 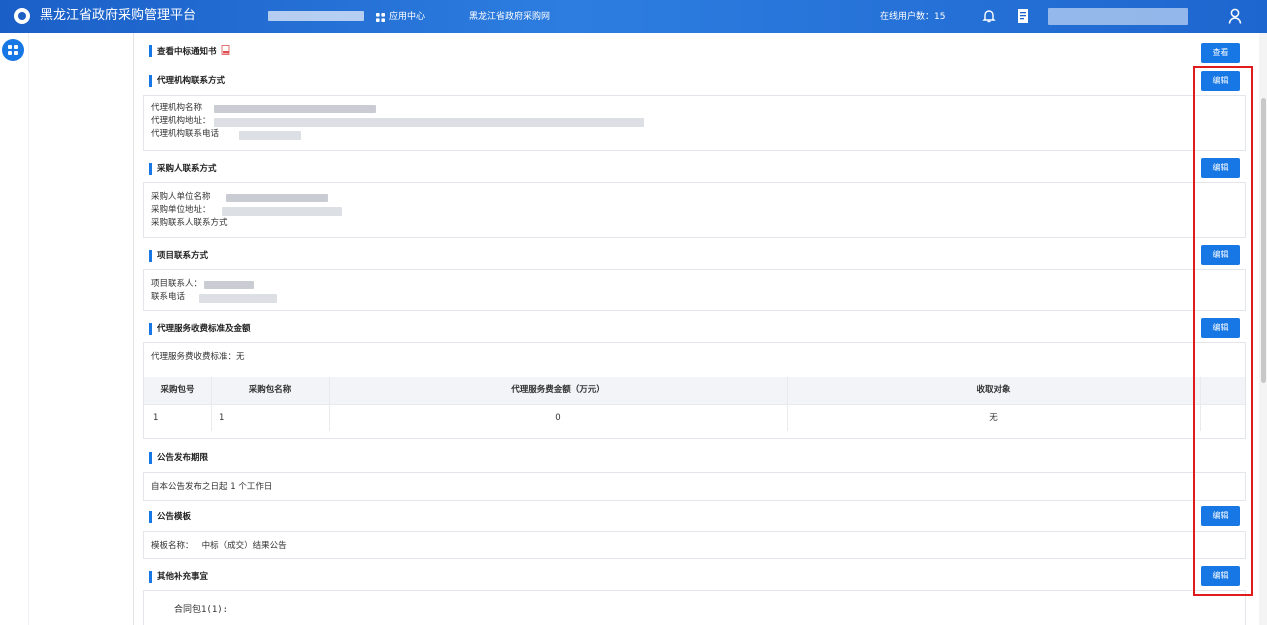 What do you see at coordinates (177, 390) in the screenshot?
I see `column-header-package-no: 采购包号` at bounding box center [177, 390].